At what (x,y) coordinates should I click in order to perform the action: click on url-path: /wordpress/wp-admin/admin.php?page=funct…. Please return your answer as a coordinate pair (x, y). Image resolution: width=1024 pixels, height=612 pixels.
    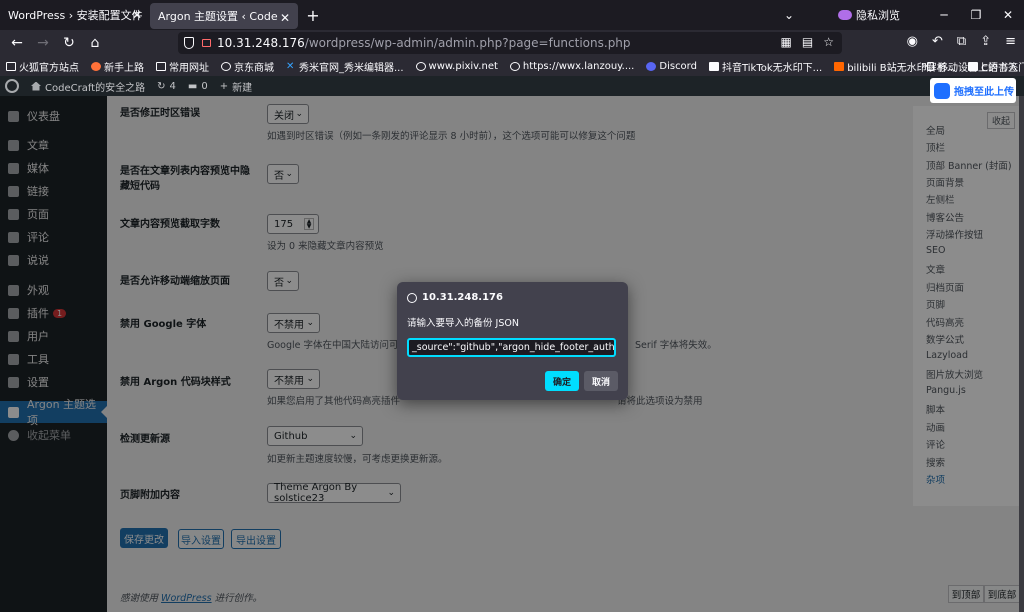
    Looking at the image, I should click on (467, 43).